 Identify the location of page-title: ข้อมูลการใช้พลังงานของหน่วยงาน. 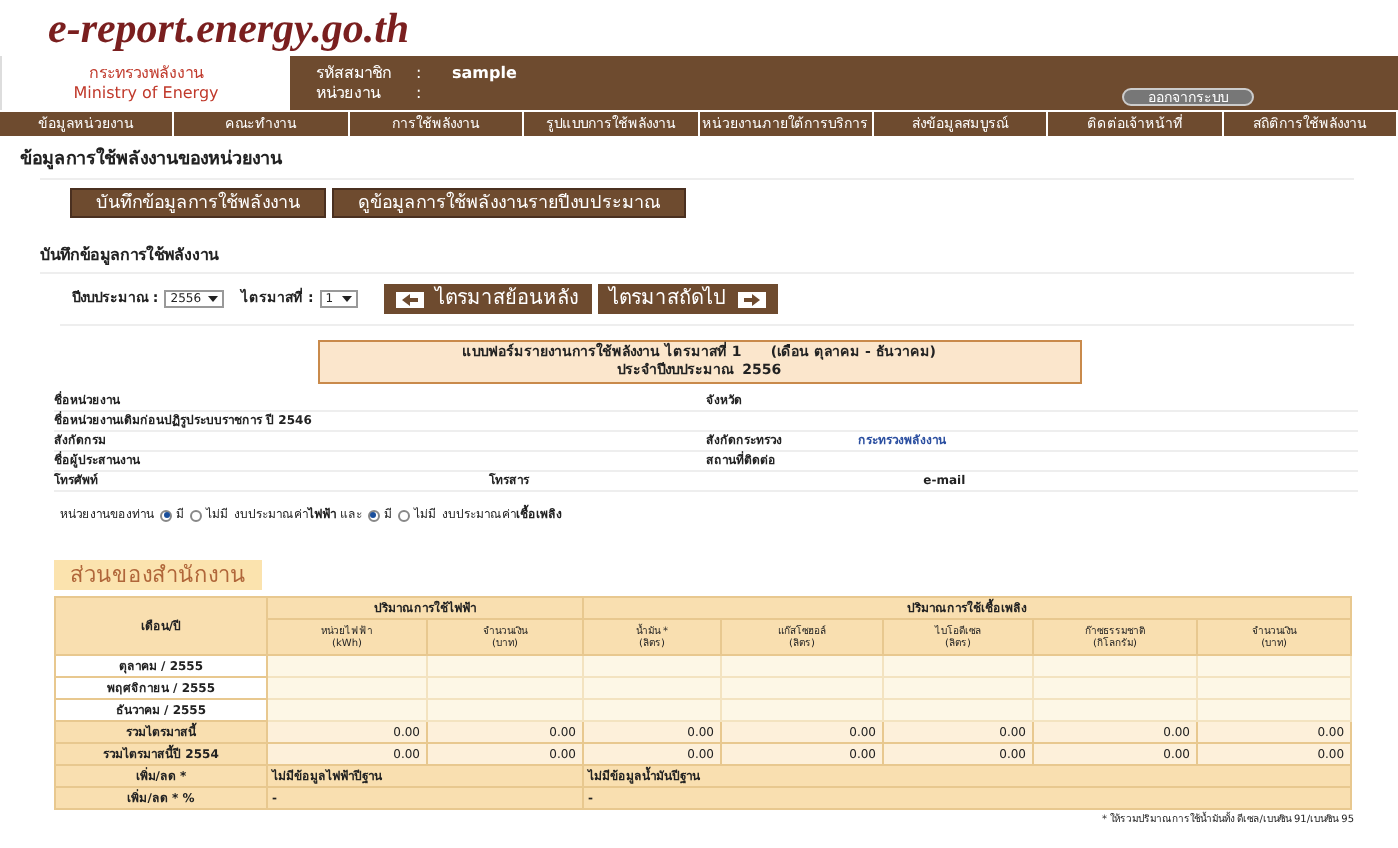
(152, 160).